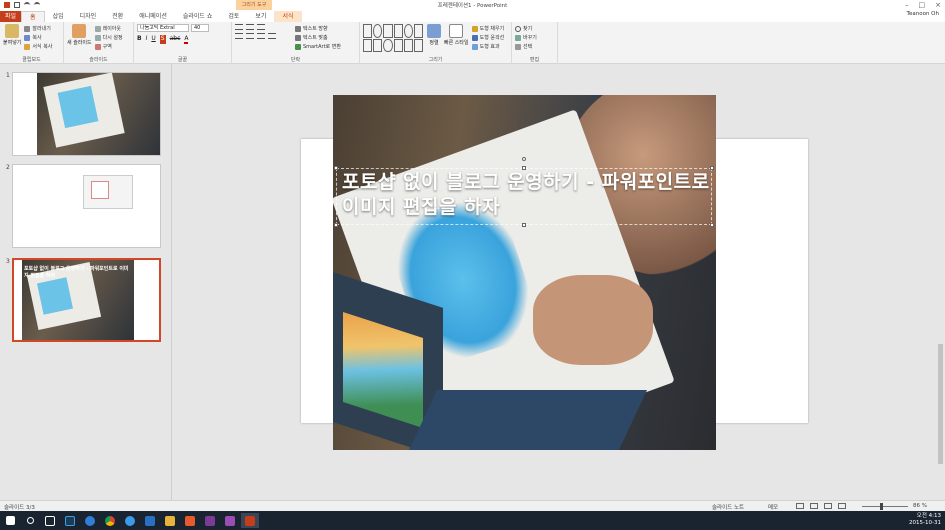  What do you see at coordinates (130, 520) in the screenshot?
I see `taskbar-ie` at bounding box center [130, 520].